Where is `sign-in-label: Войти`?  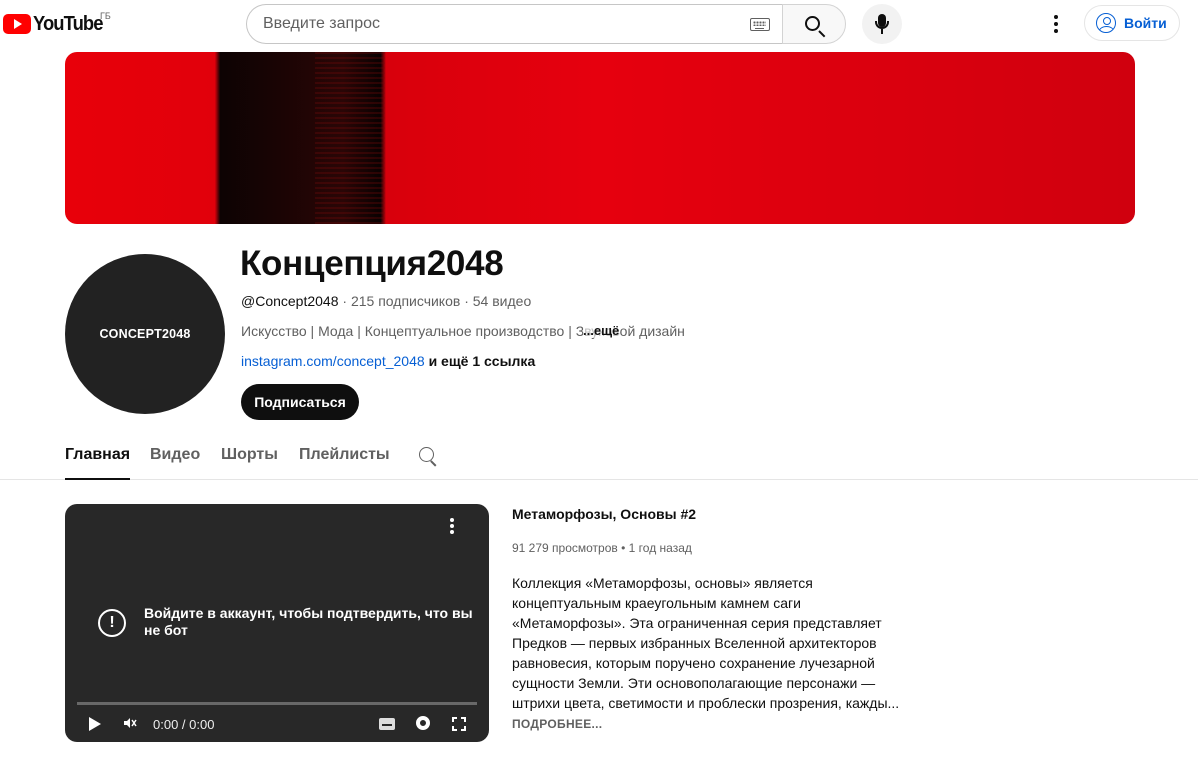 sign-in-label: Войти is located at coordinates (1145, 23).